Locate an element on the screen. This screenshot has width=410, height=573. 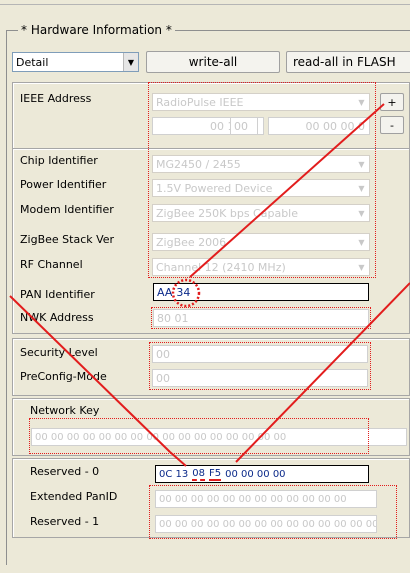
top-divider is located at coordinates (205, 4).